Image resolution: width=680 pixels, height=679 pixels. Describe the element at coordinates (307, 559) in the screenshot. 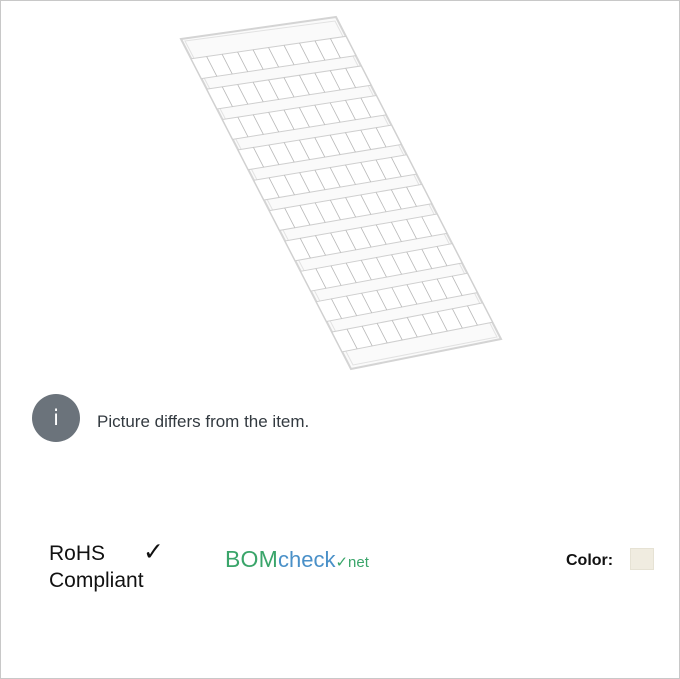

I see `bomcheck-logo-check: check` at that location.